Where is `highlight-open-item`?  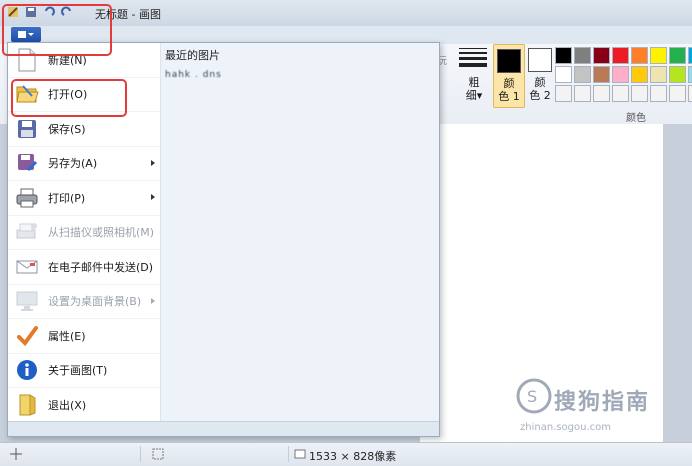
highlight-open-item is located at coordinates (69, 98).